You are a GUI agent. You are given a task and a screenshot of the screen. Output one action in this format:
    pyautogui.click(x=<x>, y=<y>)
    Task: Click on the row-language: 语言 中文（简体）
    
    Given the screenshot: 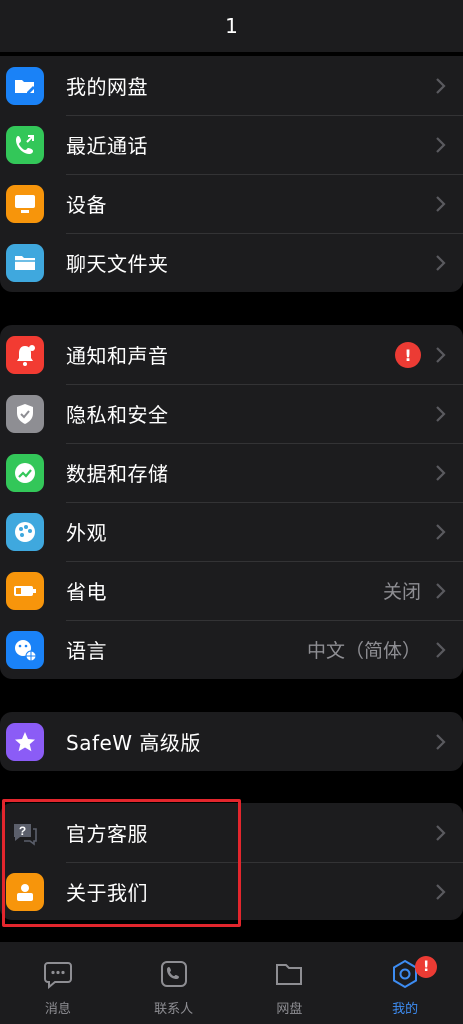 What is the action you would take?
    pyautogui.click(x=231, y=649)
    